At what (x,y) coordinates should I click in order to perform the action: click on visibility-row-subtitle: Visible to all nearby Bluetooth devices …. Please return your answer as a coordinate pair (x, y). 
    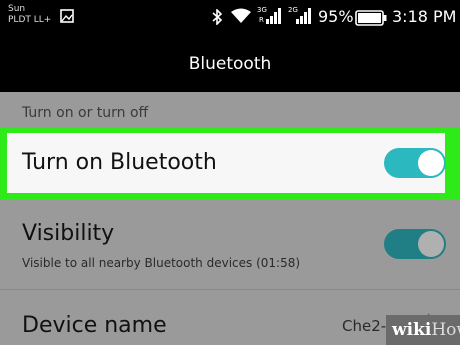
    Looking at the image, I should click on (161, 263).